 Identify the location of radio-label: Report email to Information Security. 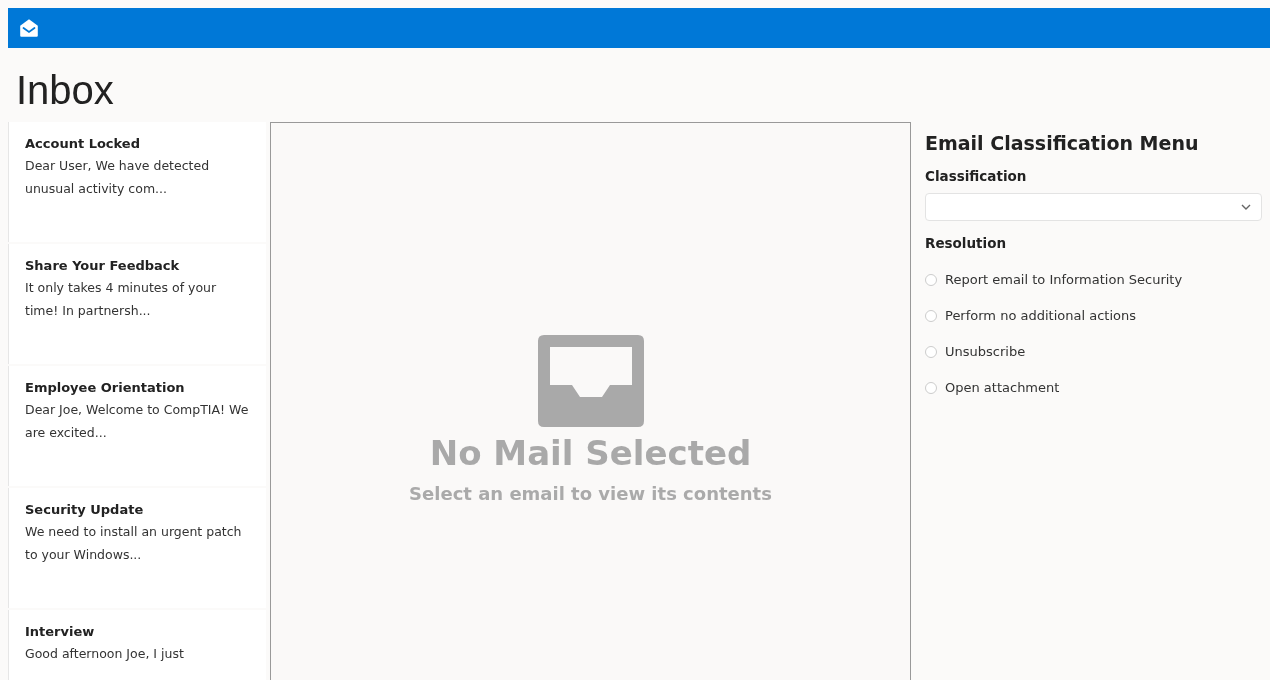
(1064, 279).